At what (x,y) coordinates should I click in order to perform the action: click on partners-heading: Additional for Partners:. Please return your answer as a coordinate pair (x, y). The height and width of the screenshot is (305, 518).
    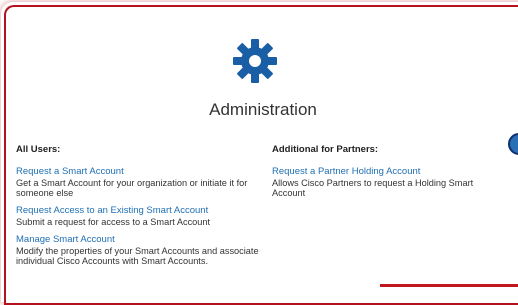
    Looking at the image, I should click on (325, 149).